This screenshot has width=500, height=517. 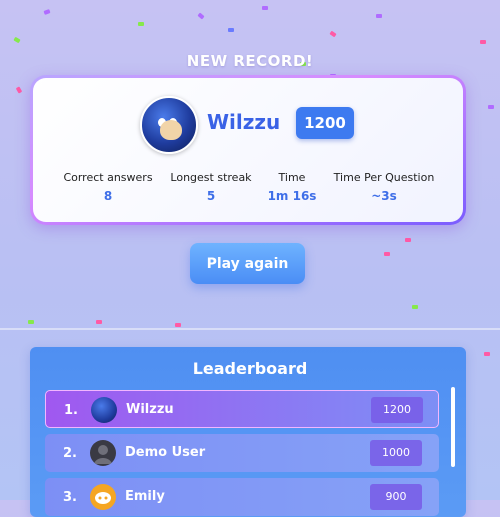 I want to click on stat-time-per-question: Time Per Question ~3s, so click(x=384, y=187).